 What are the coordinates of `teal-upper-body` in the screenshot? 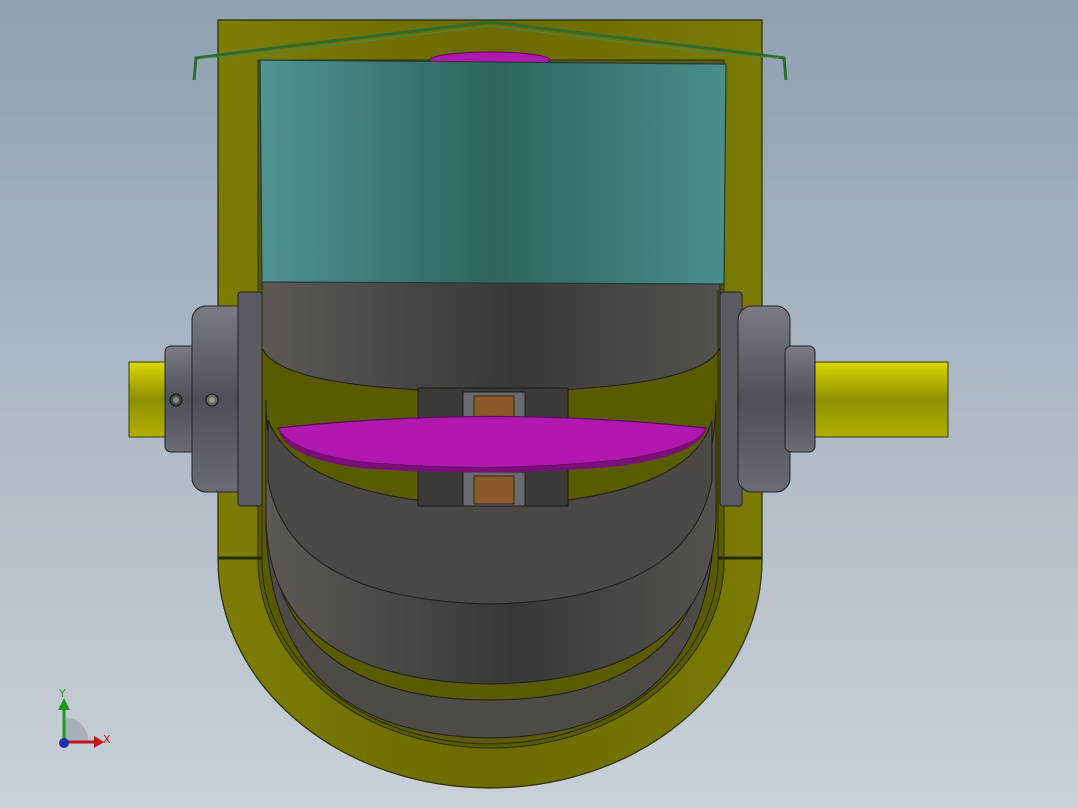 It's located at (493, 172).